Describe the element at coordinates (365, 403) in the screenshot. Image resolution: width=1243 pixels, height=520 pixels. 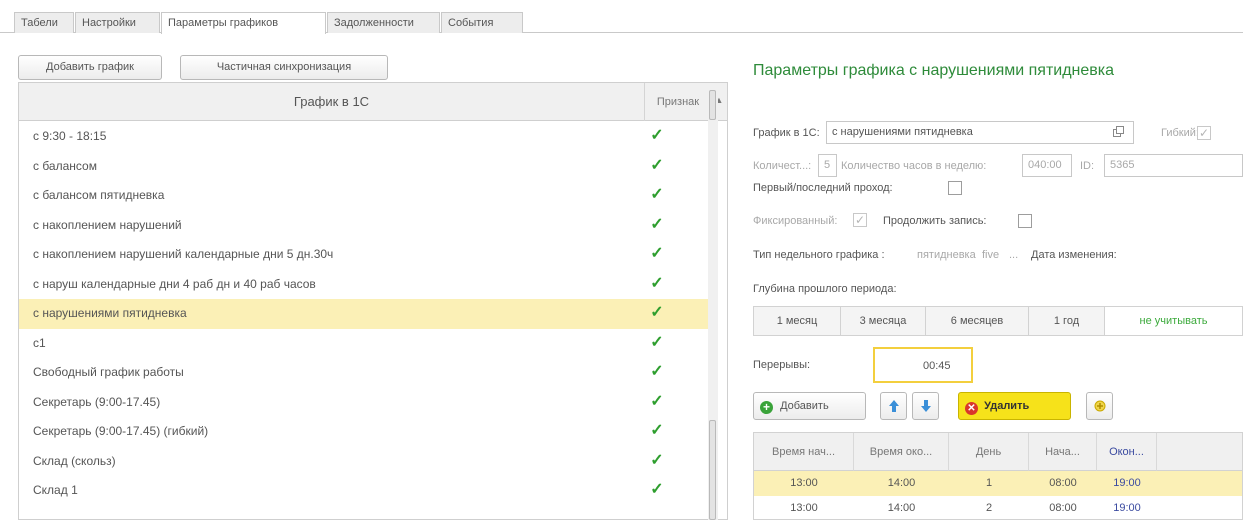
I see `table-row: Секретарь (9:00-17.45) ✓` at that location.